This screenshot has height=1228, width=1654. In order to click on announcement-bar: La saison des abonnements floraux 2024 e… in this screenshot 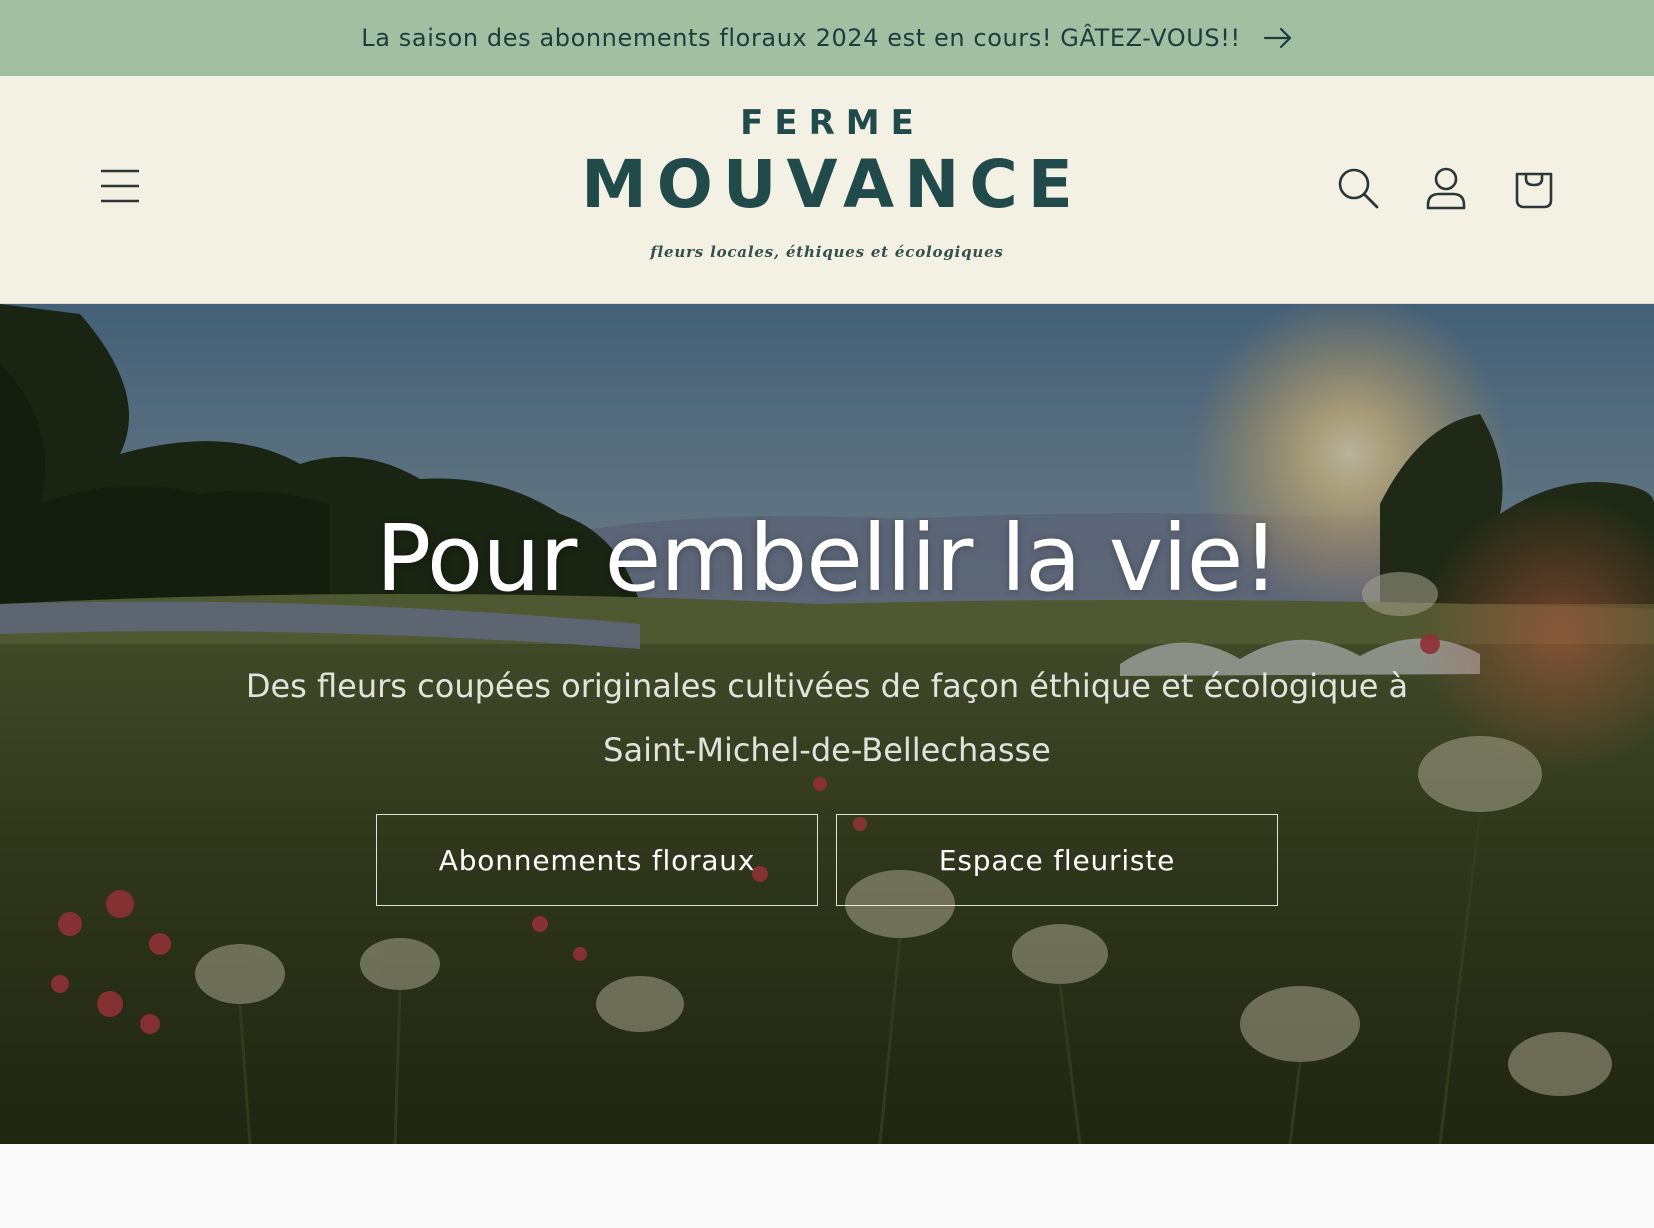, I will do `click(827, 38)`.